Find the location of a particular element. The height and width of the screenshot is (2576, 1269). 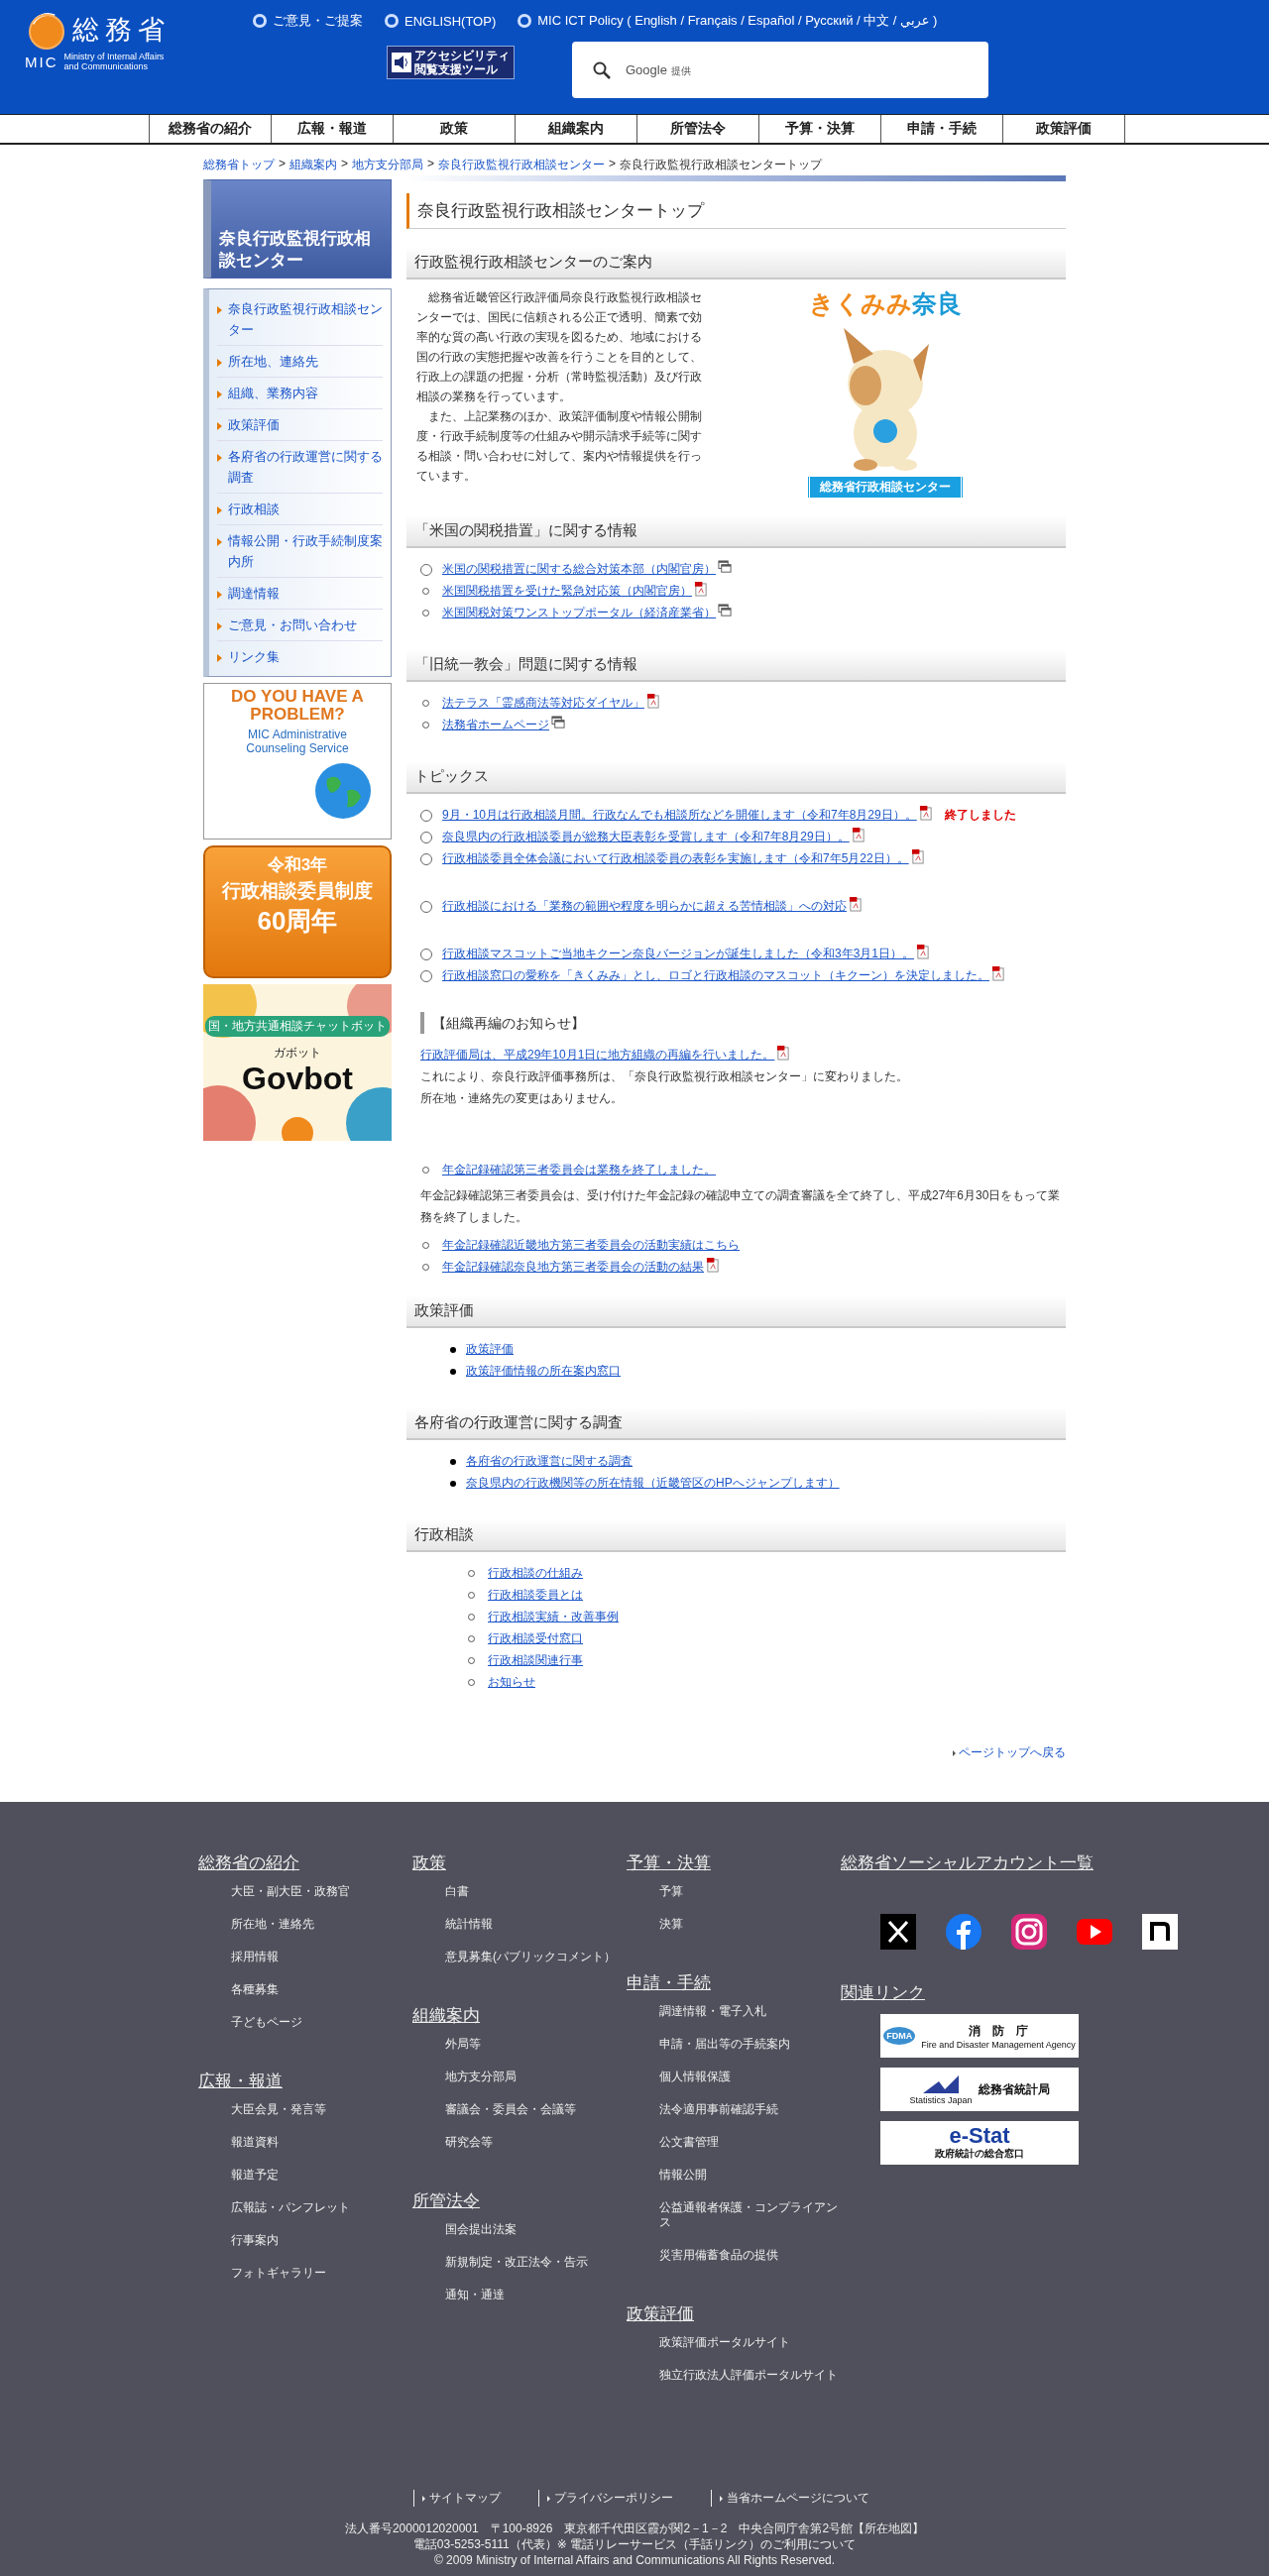

footer-link: 予算 is located at coordinates (750, 1891).